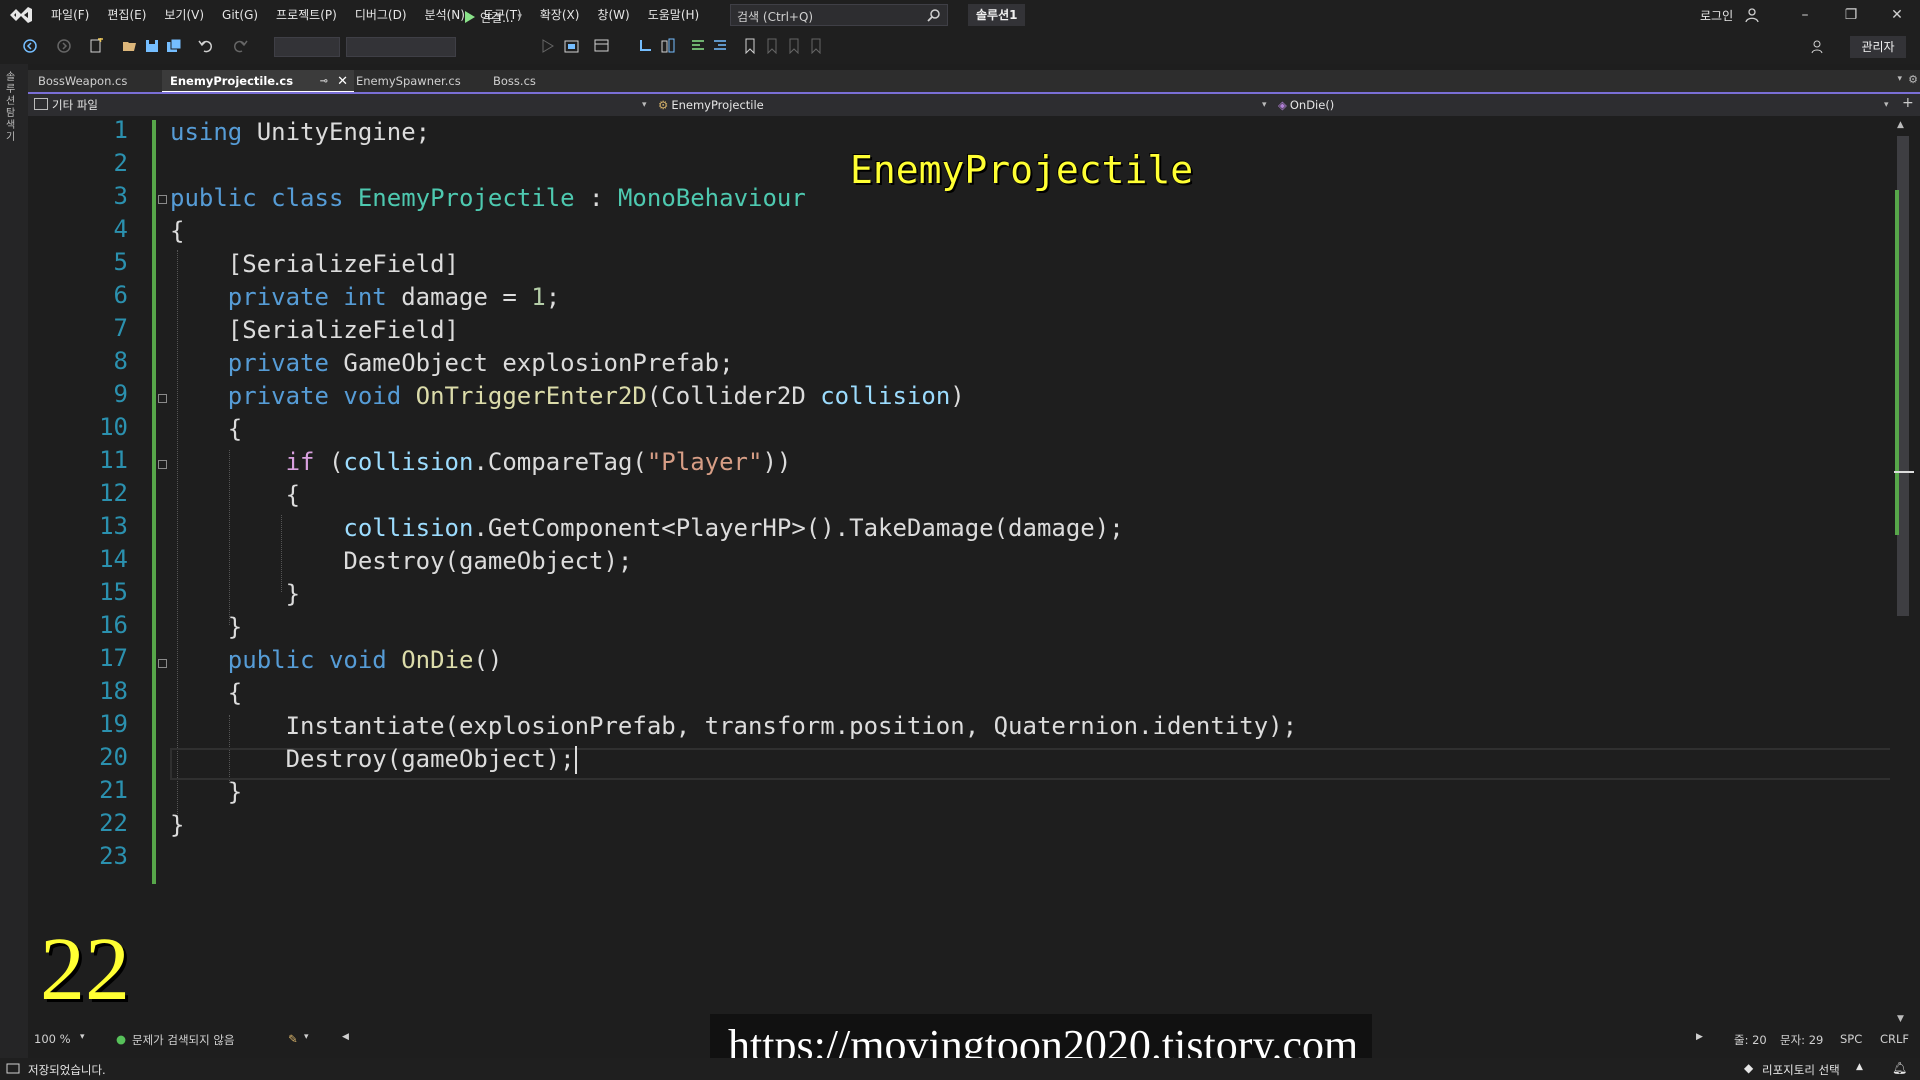  What do you see at coordinates (120, 394) in the screenshot?
I see `line-number: 9` at bounding box center [120, 394].